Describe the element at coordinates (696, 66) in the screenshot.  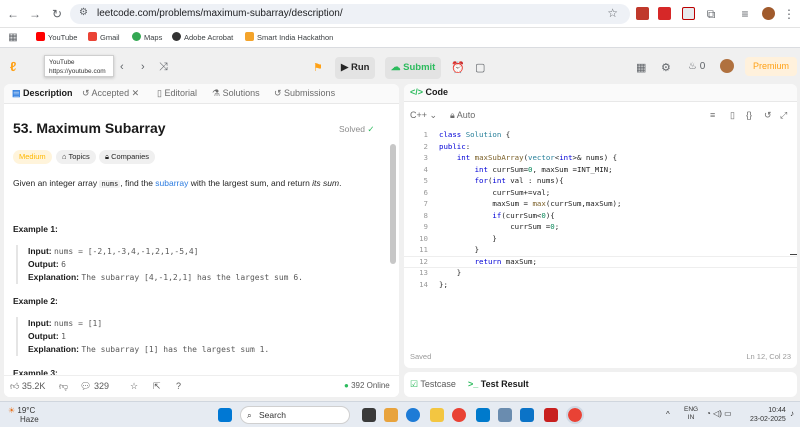
I see `streak-counter: ♨ 0` at that location.